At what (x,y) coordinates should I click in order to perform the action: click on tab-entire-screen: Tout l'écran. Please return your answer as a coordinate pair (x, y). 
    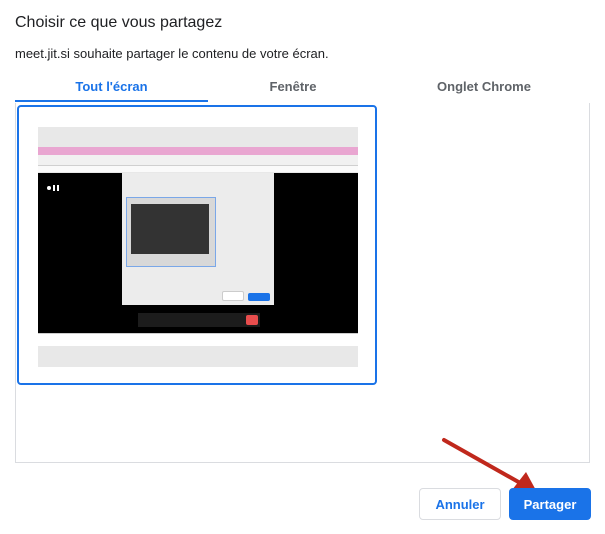
    Looking at the image, I should click on (111, 88).